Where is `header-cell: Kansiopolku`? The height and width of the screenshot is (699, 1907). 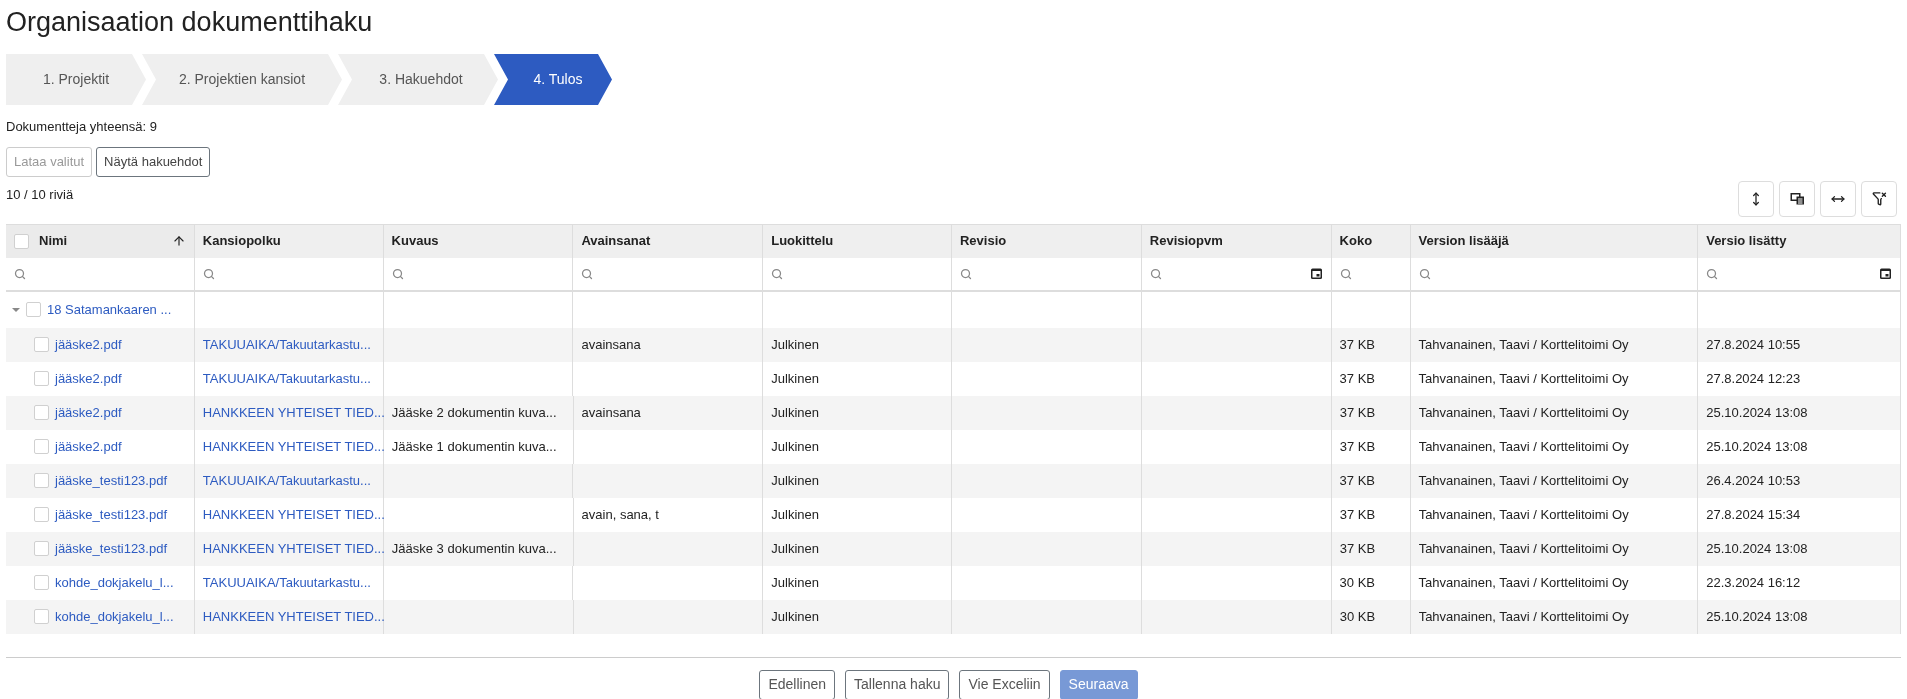
header-cell: Kansiopolku is located at coordinates (289, 241).